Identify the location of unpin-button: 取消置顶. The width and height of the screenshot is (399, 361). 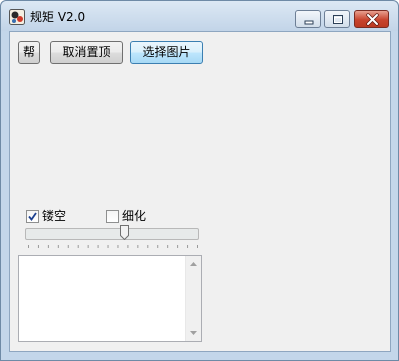
(86, 52).